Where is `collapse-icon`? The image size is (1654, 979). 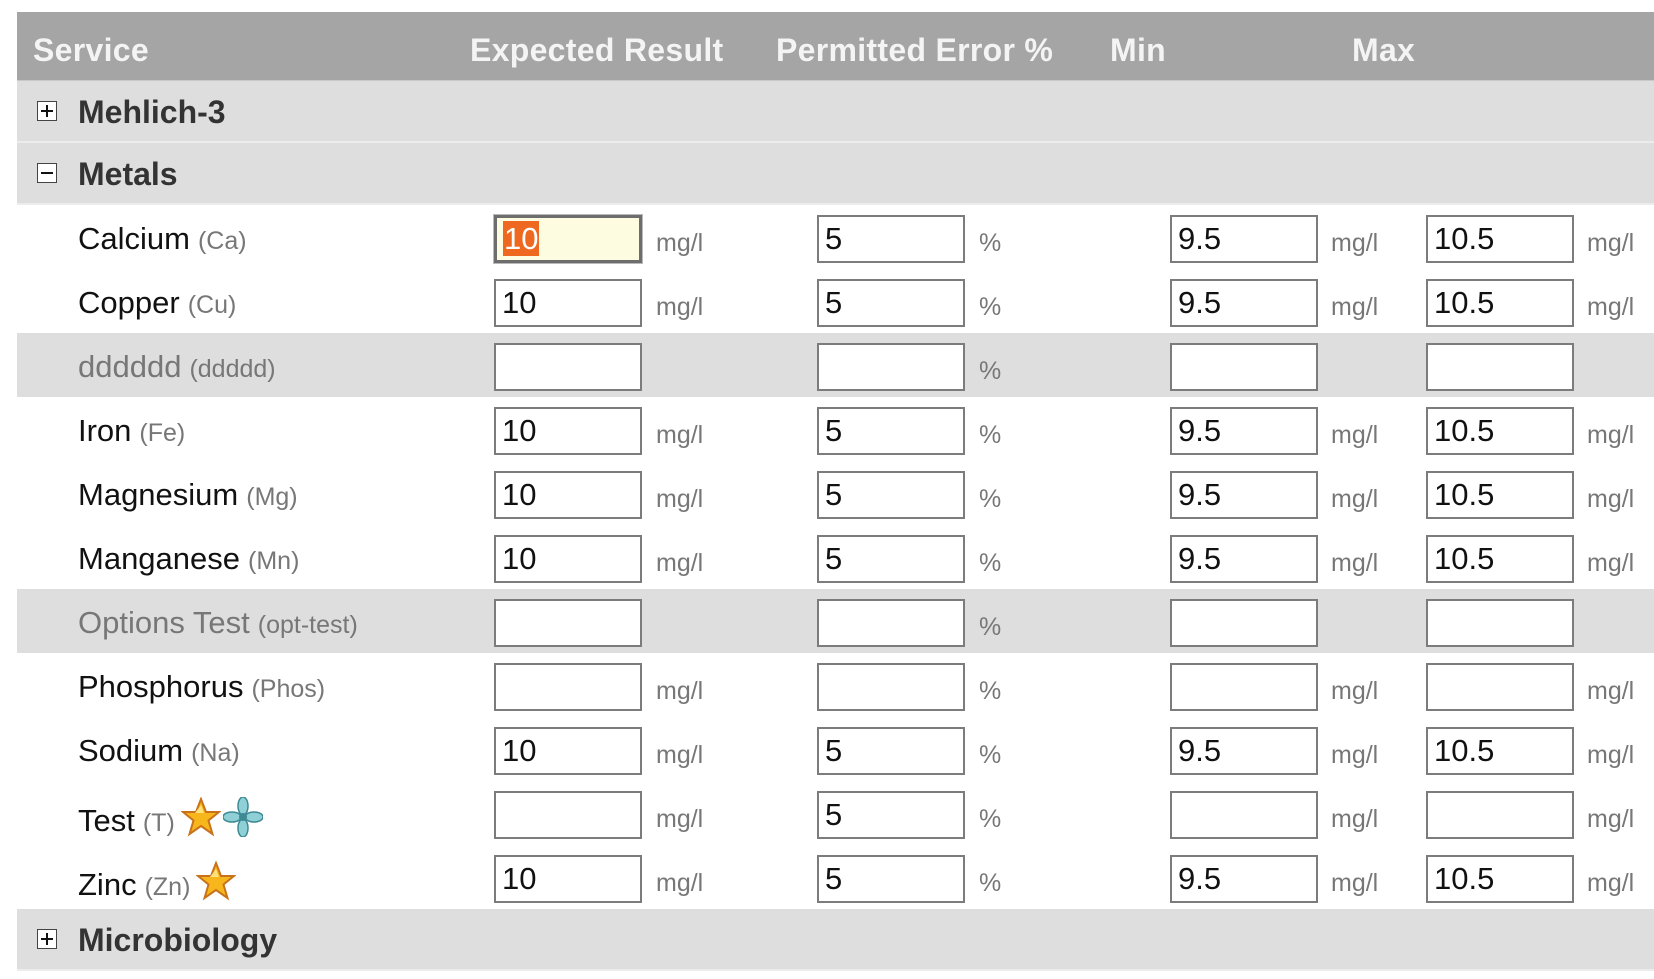
collapse-icon is located at coordinates (47, 173).